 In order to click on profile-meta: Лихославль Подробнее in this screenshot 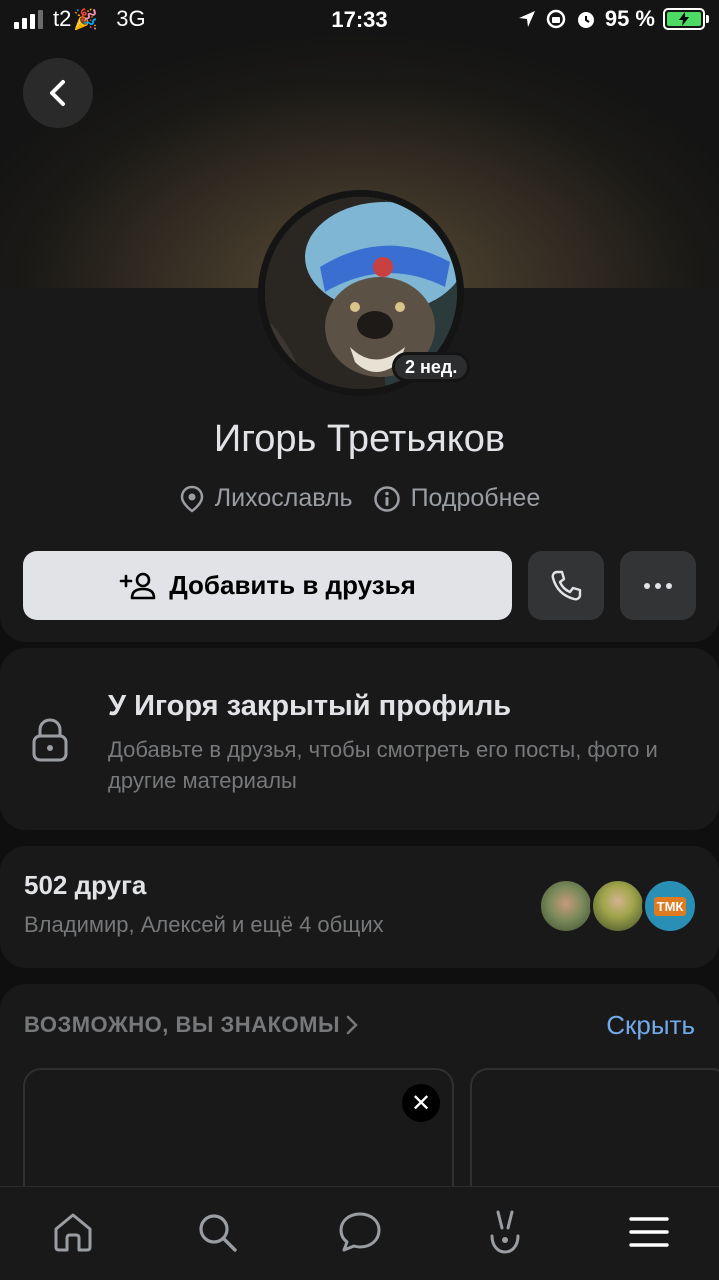, I will do `click(359, 498)`.